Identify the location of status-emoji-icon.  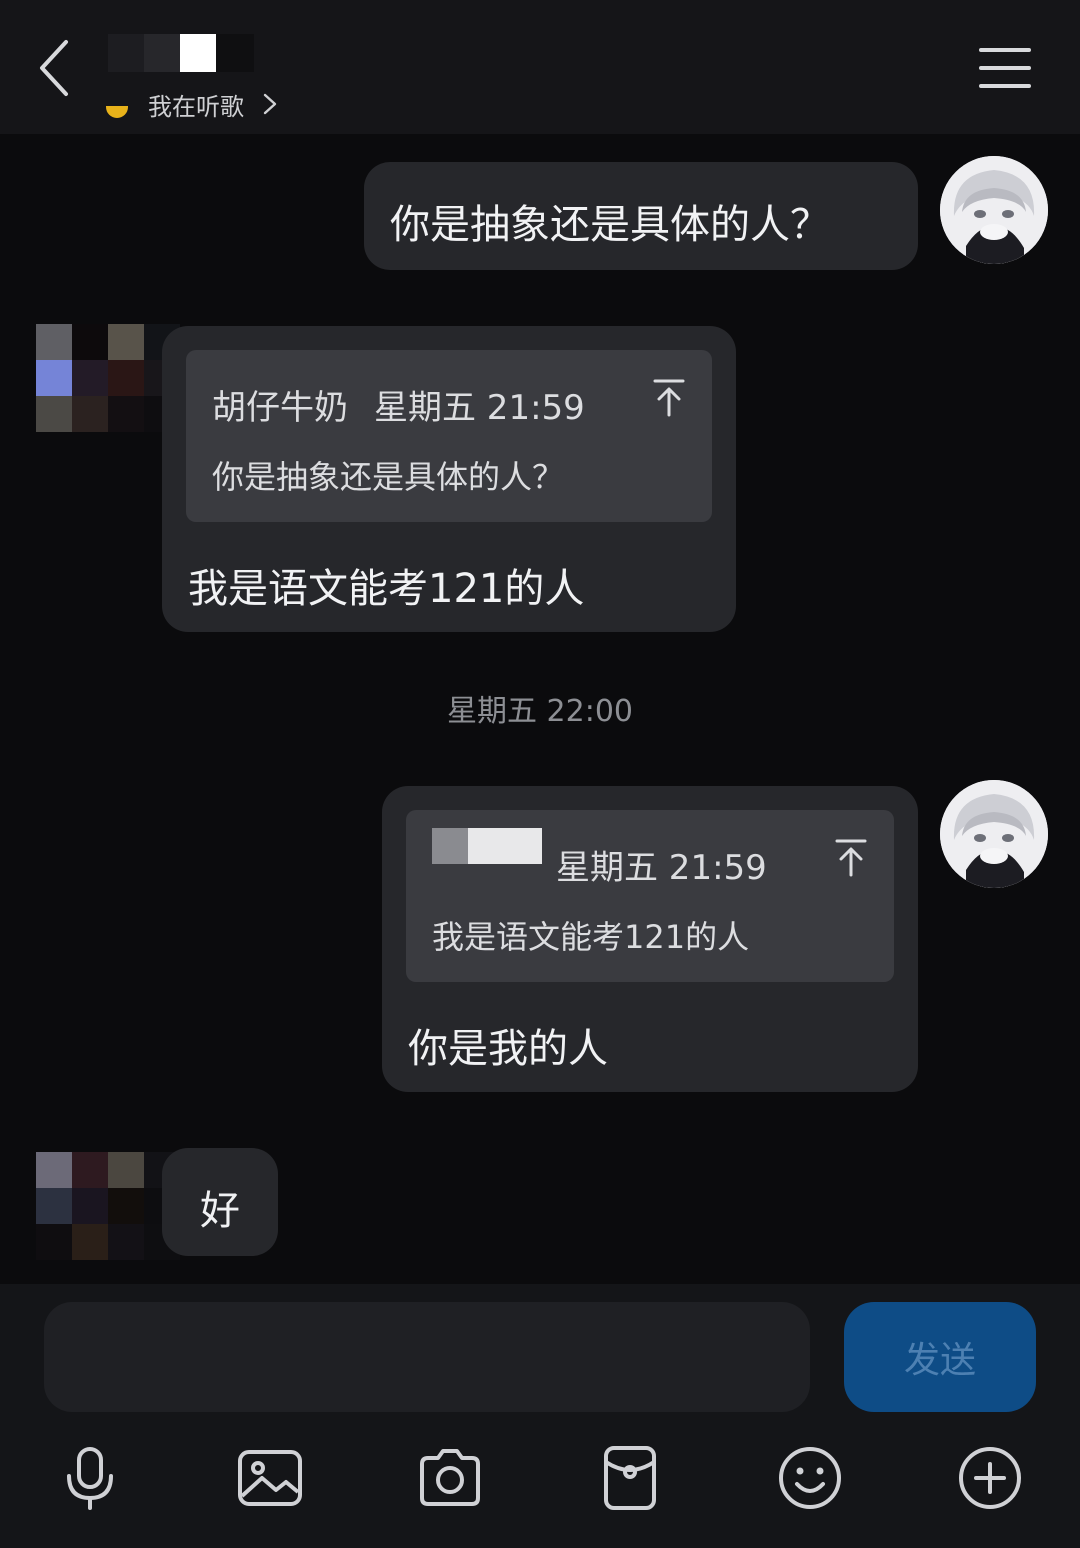
(117, 112).